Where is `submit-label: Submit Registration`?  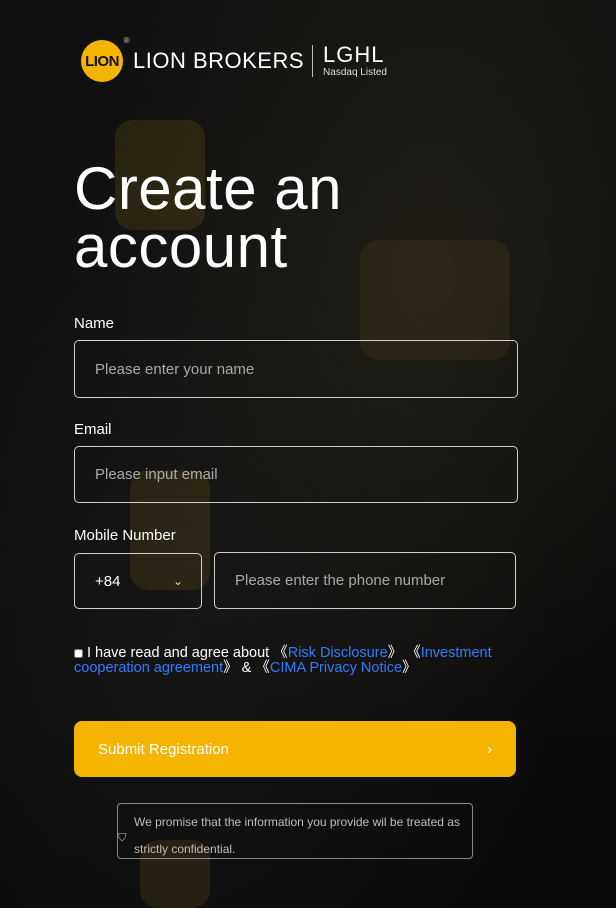
submit-label: Submit Registration is located at coordinates (163, 749).